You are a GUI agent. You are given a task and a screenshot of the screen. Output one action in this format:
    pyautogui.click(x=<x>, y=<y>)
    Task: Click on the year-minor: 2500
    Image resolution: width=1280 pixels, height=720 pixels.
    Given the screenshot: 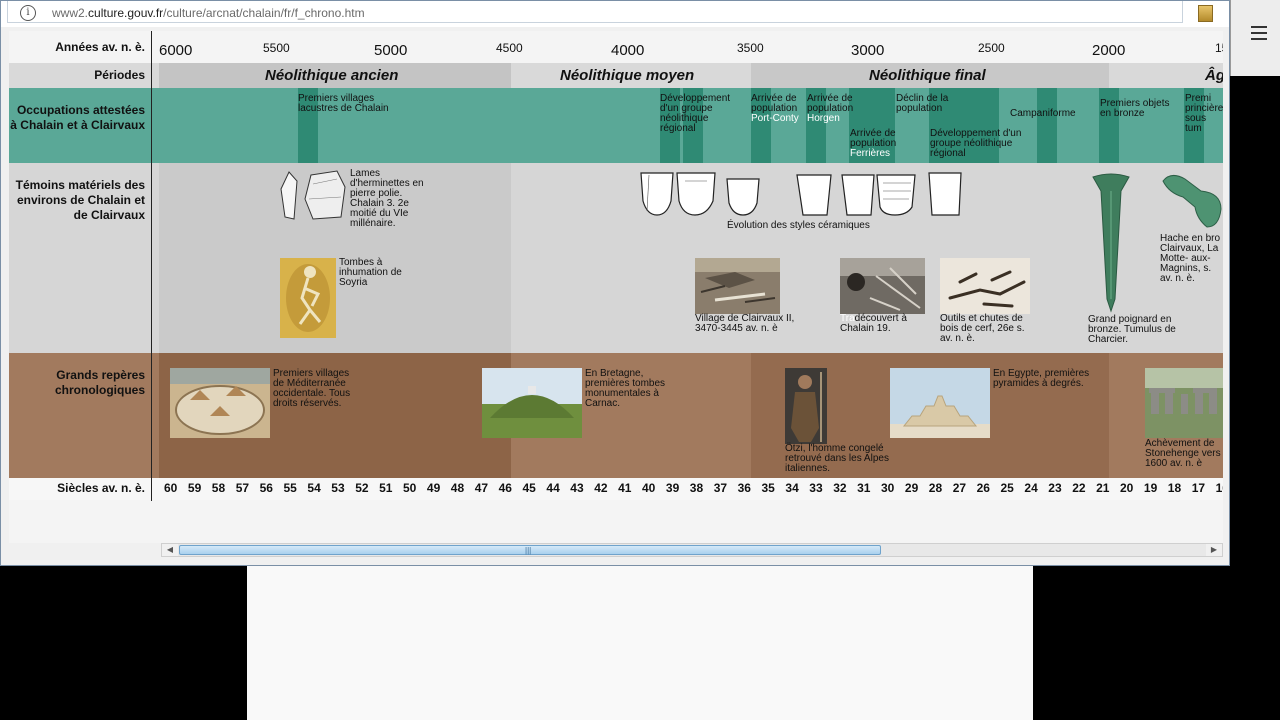 What is the action you would take?
    pyautogui.click(x=991, y=48)
    